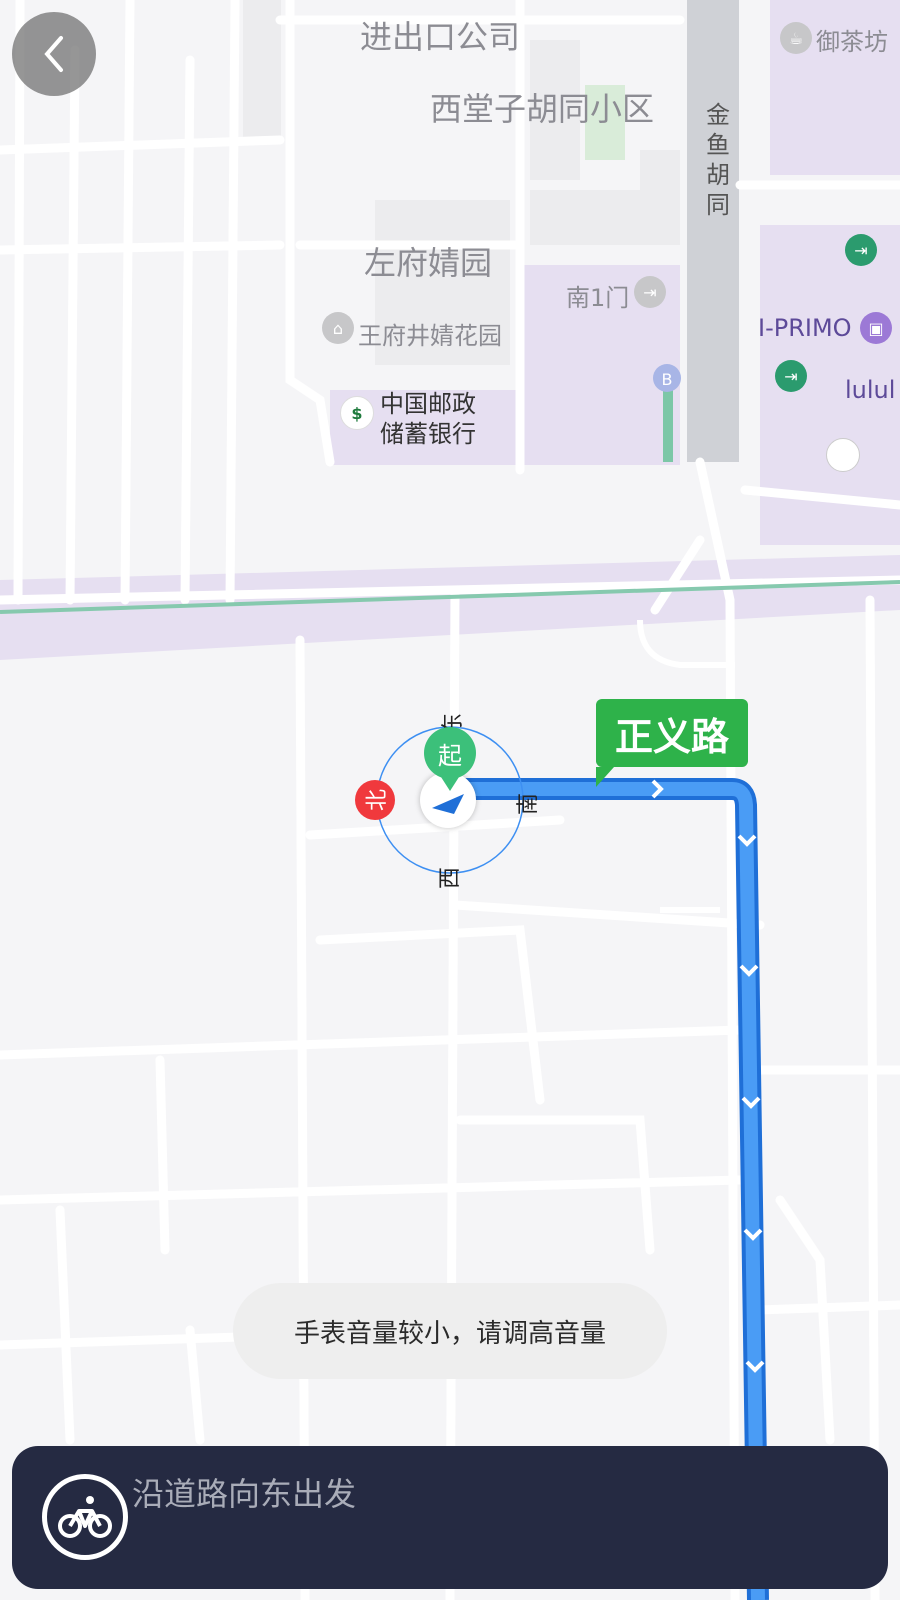 This screenshot has width=900, height=1600. What do you see at coordinates (791, 376) in the screenshot?
I see `store-icon: ⇥` at bounding box center [791, 376].